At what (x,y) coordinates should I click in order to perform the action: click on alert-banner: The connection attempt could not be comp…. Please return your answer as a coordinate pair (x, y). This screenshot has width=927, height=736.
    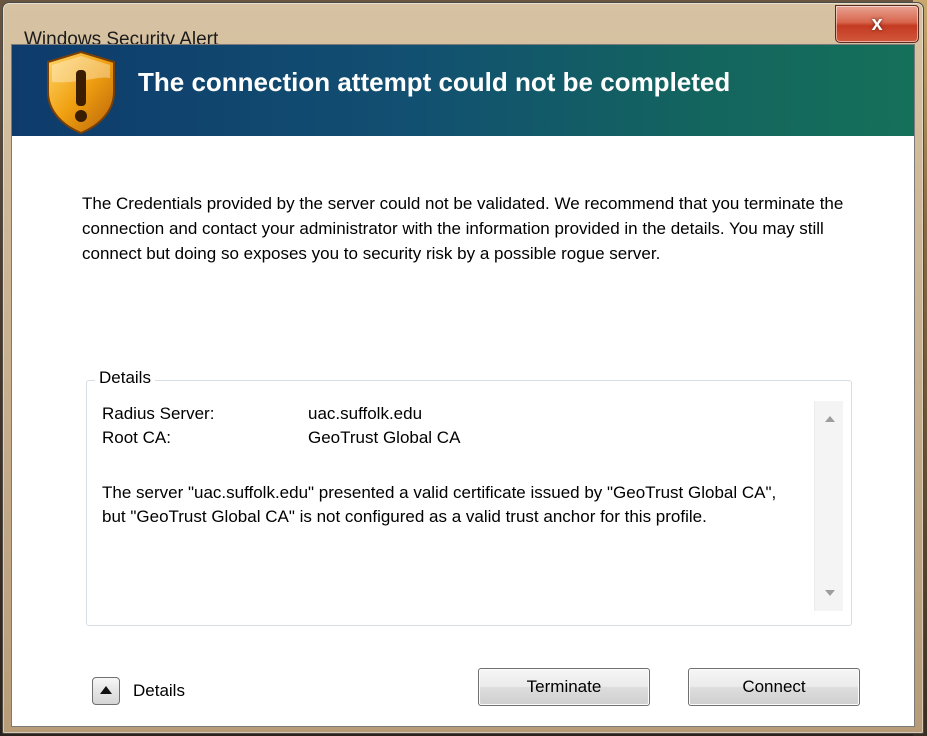
    Looking at the image, I should click on (463, 90).